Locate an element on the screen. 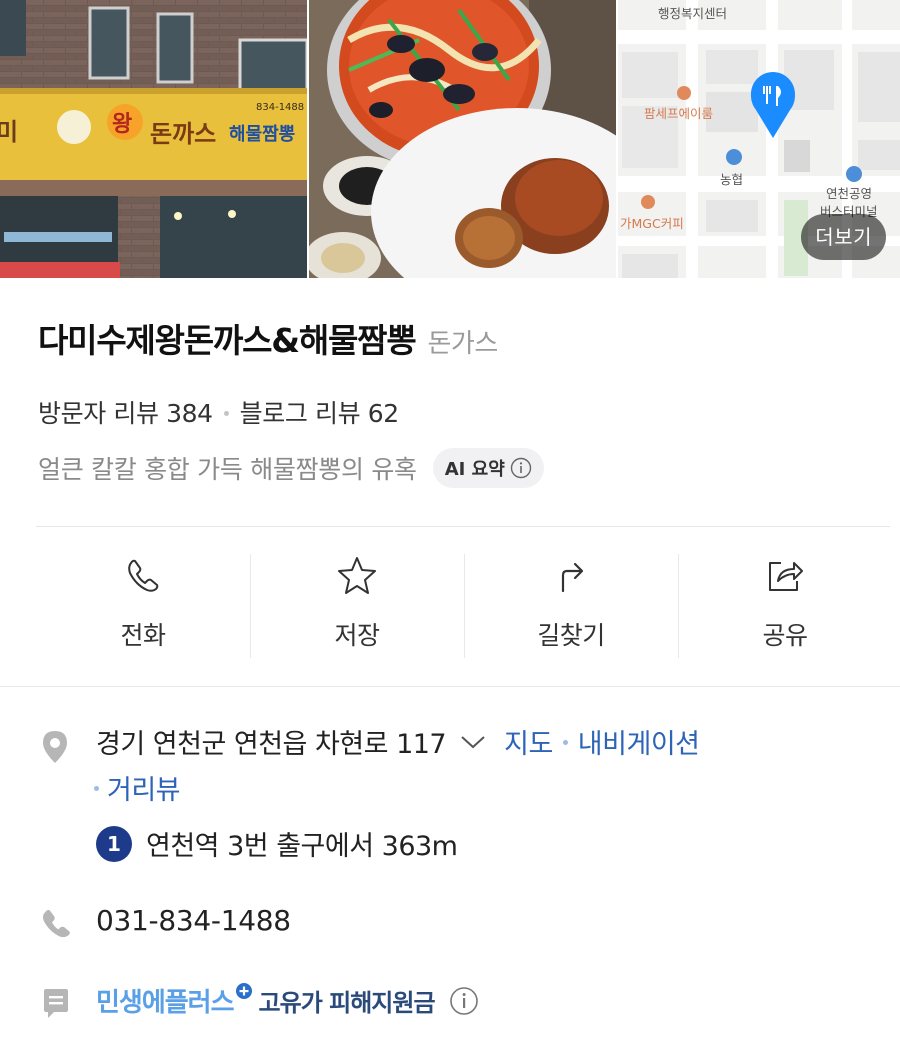  map-label-cafe1: 팜세프에이룸 is located at coordinates (678, 113).